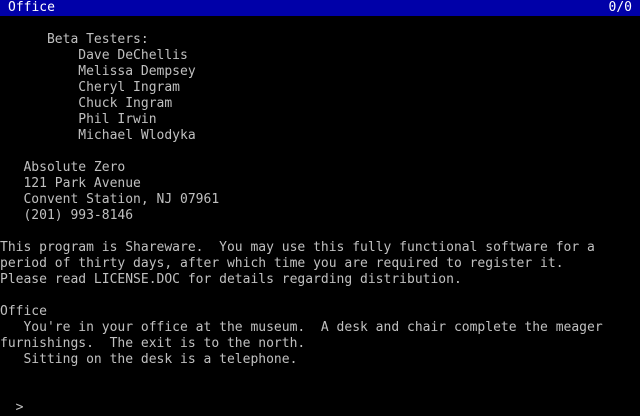 The height and width of the screenshot is (416, 640). Describe the element at coordinates (74, 39) in the screenshot. I see `credits-heading: Beta Testers:` at that location.